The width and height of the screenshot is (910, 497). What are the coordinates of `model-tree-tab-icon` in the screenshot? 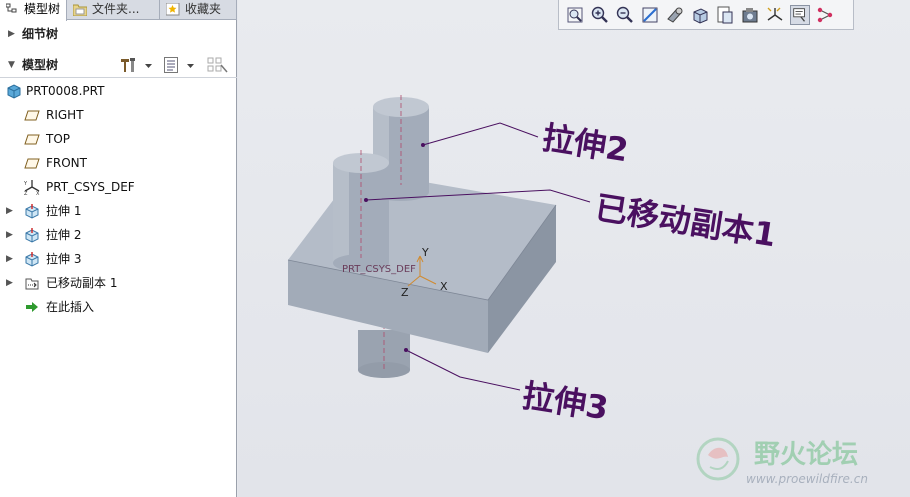 It's located at (11, 8).